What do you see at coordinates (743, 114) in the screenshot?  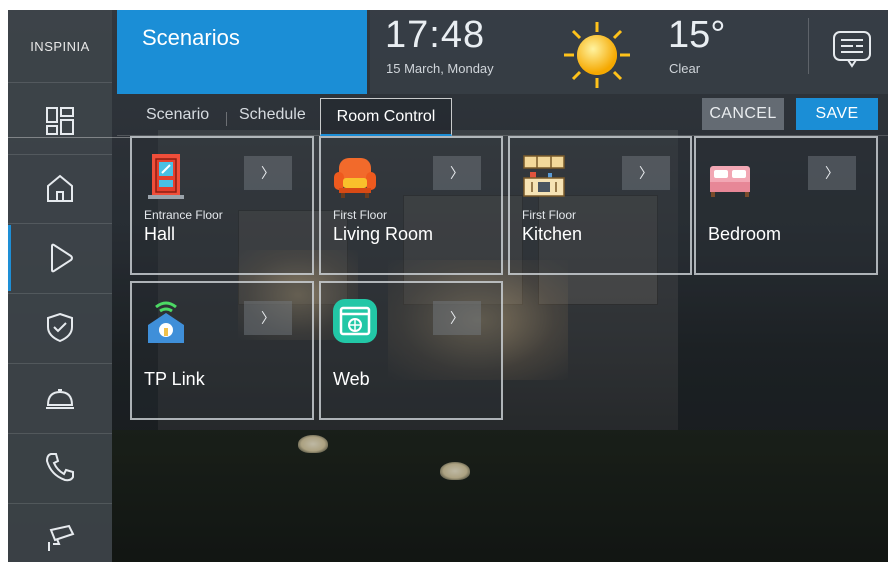 I see `cancel-button: CANCEL` at bounding box center [743, 114].